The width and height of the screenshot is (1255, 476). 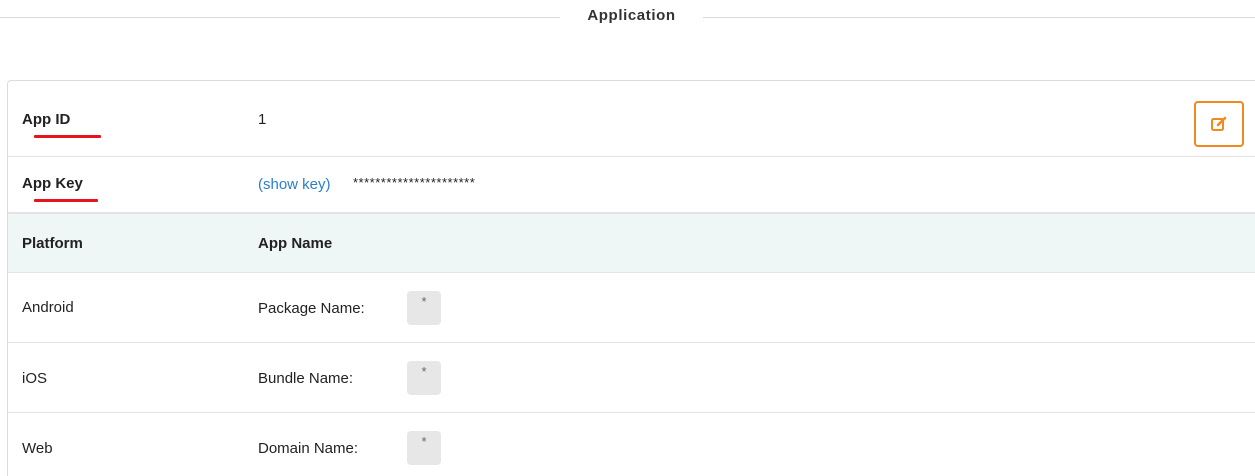 What do you see at coordinates (979, 17) in the screenshot?
I see `section-divider-right` at bounding box center [979, 17].